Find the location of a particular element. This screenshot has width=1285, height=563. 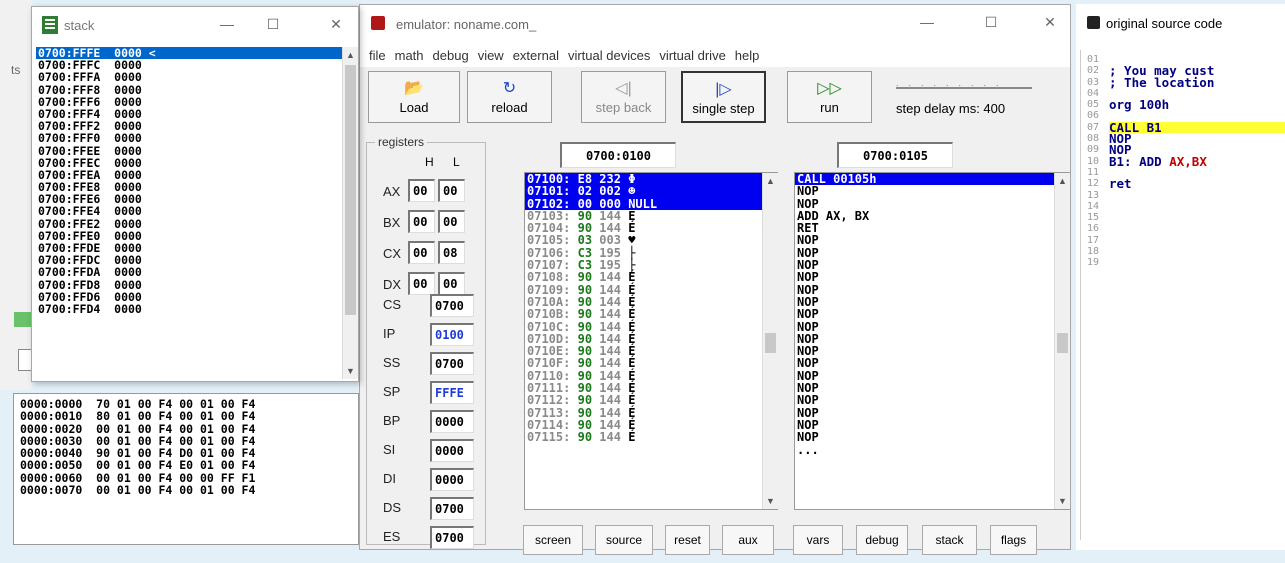

tab-debug-button: debug is located at coordinates (882, 540).